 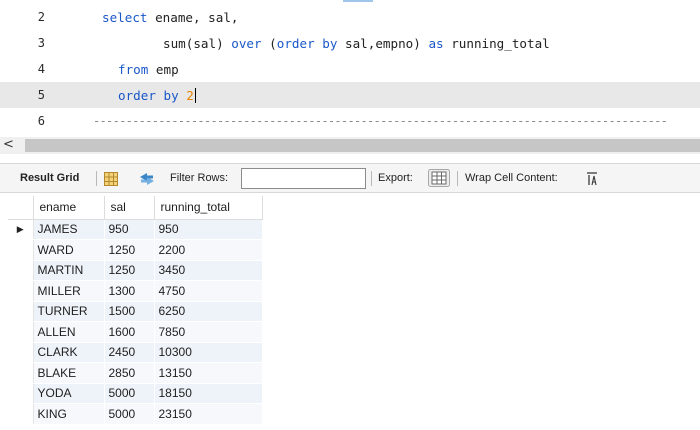 I want to click on cell-sal: 1300, so click(x=129, y=291).